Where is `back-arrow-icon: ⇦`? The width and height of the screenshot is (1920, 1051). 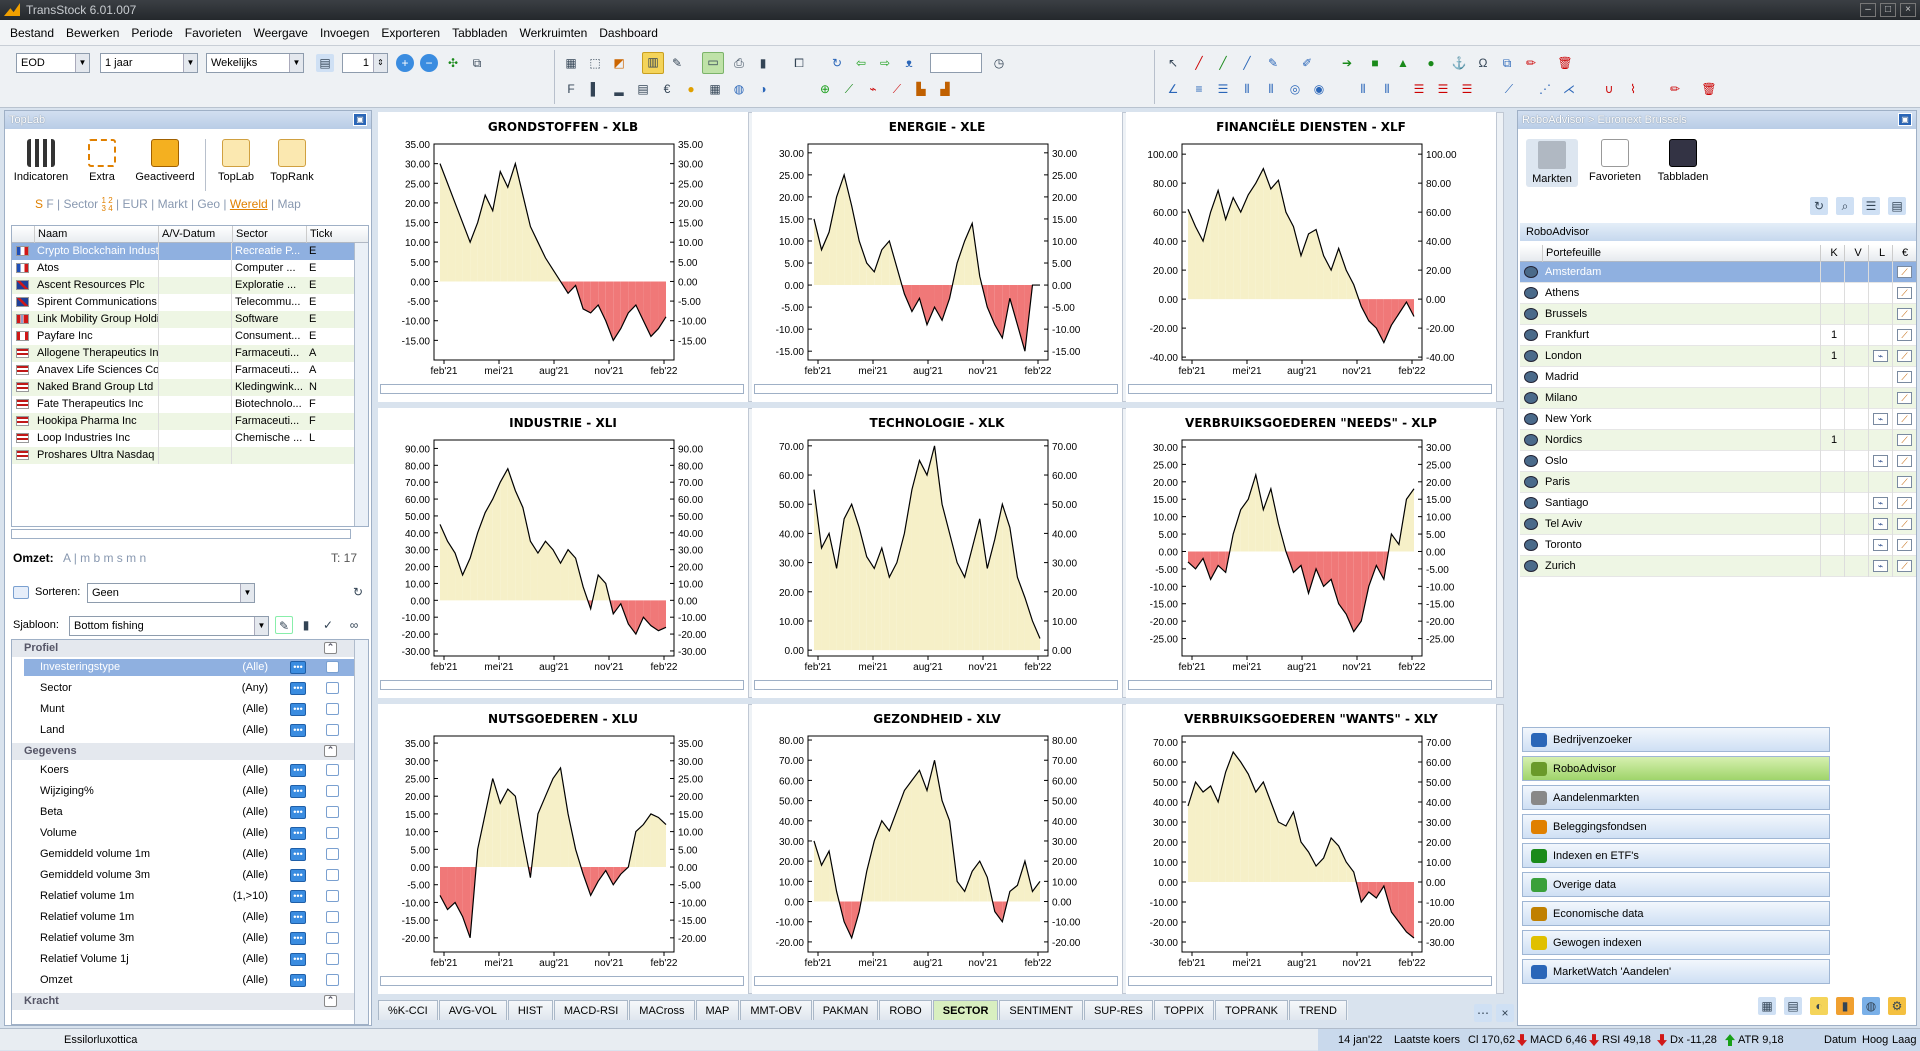 back-arrow-icon: ⇦ is located at coordinates (861, 63).